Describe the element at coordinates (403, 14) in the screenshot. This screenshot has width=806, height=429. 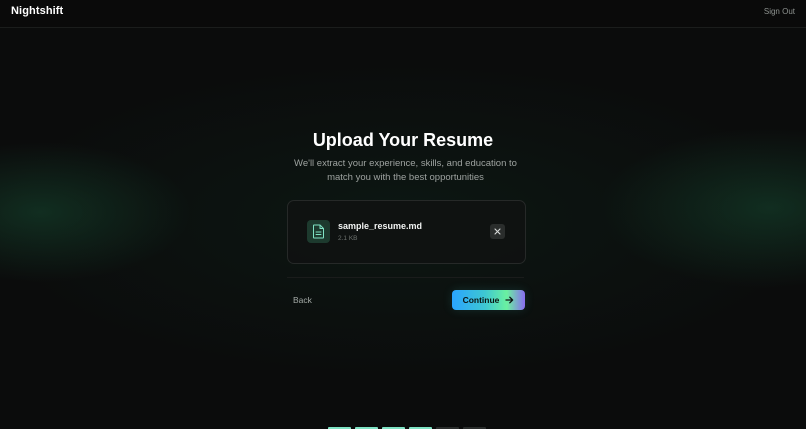
I see `top-navigation-bar: Nightshift Sign Out` at that location.